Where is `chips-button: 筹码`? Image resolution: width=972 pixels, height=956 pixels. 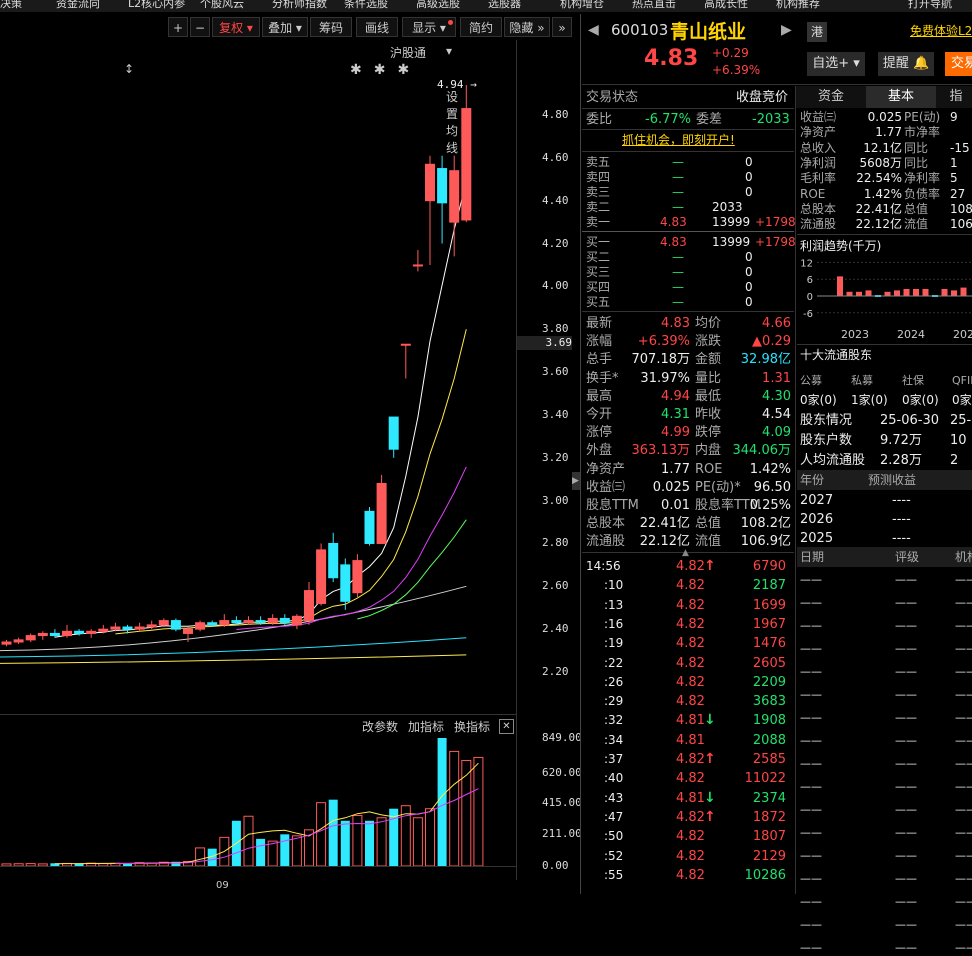 chips-button: 筹码 is located at coordinates (331, 27).